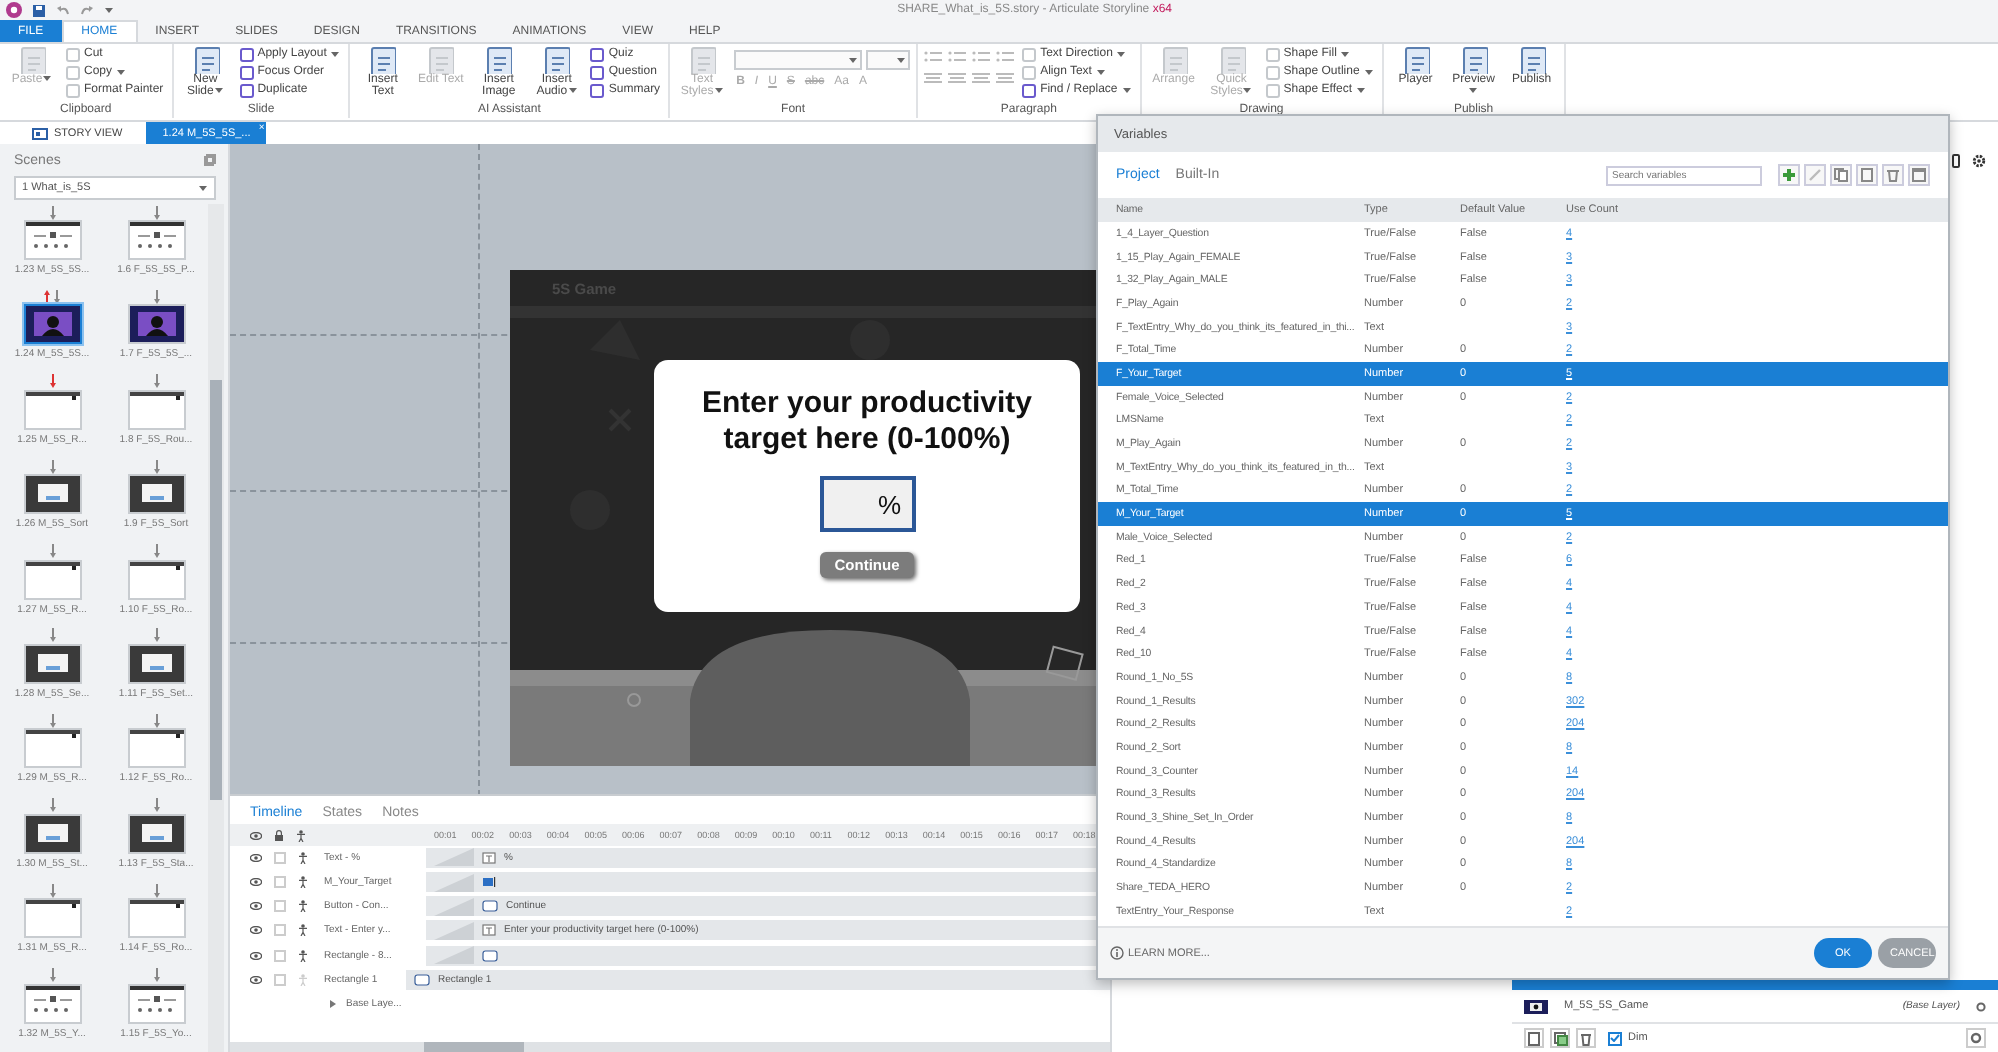  I want to click on copy-icon, so click(1841, 175).